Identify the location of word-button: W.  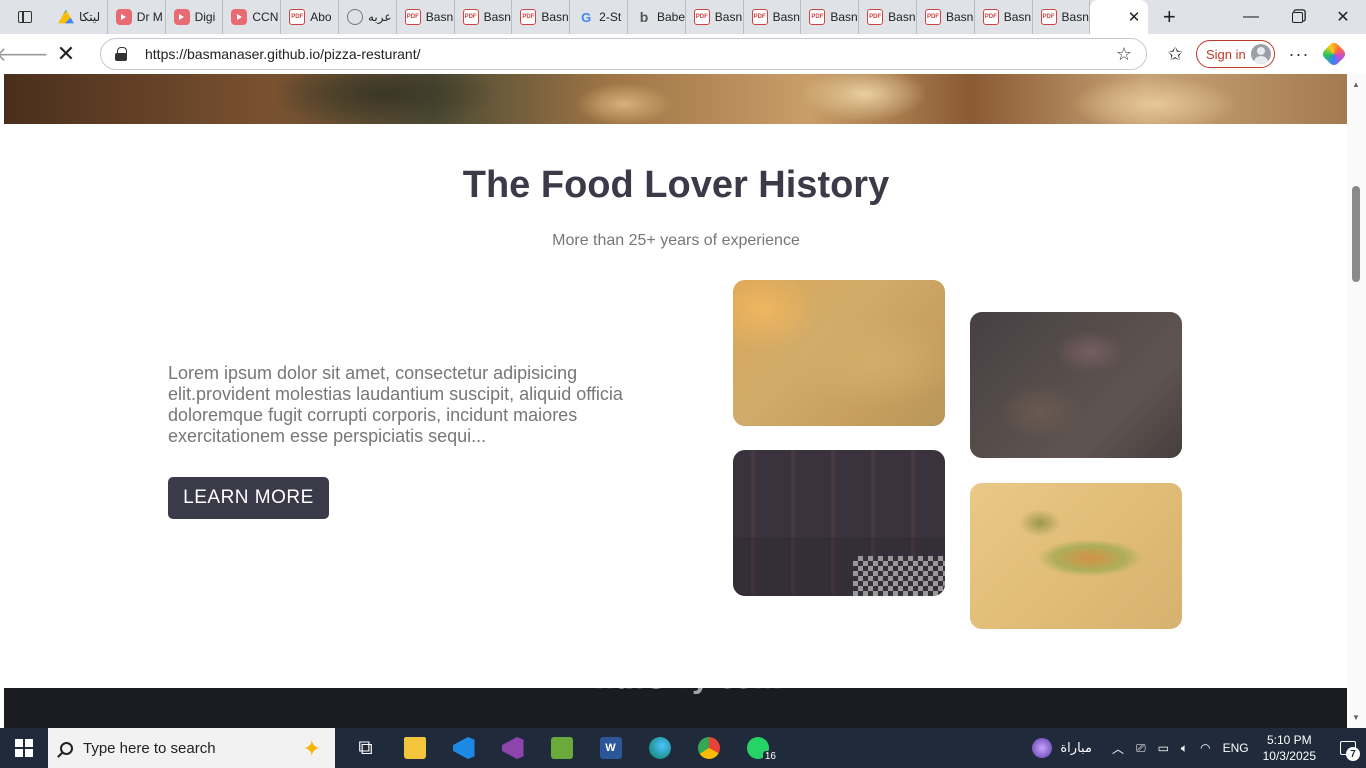
(610, 748).